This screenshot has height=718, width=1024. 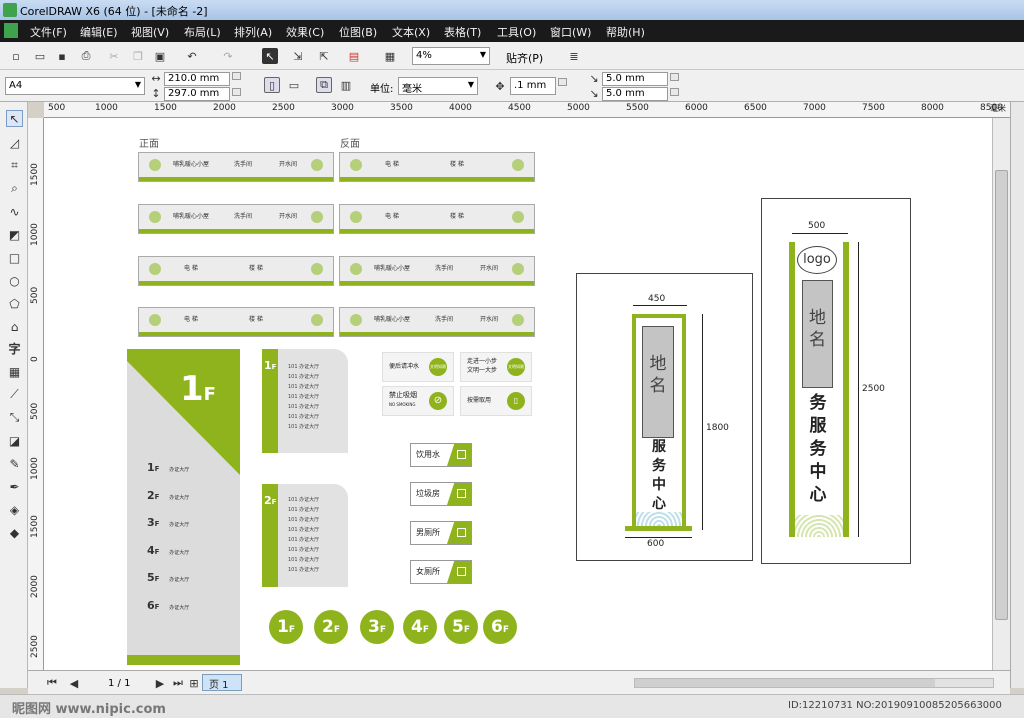 I want to click on page-height-spinner-up, so click(x=236, y=92).